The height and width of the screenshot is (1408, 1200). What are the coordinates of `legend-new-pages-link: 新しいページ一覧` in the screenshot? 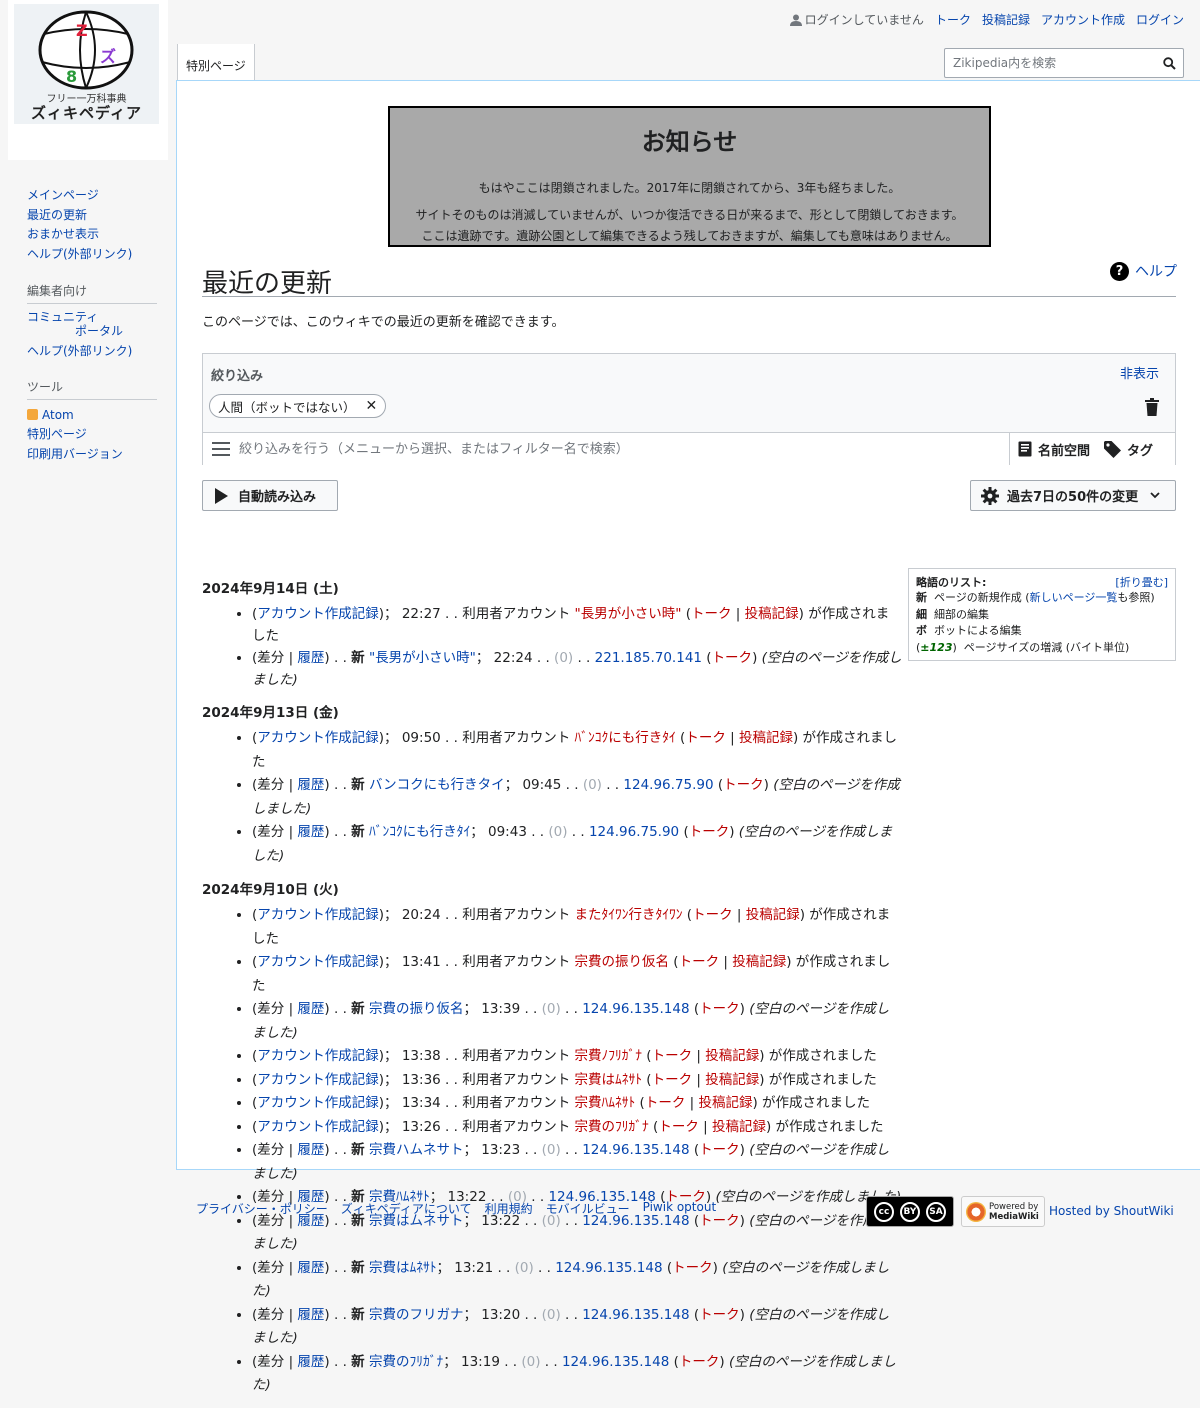 It's located at (1074, 597).